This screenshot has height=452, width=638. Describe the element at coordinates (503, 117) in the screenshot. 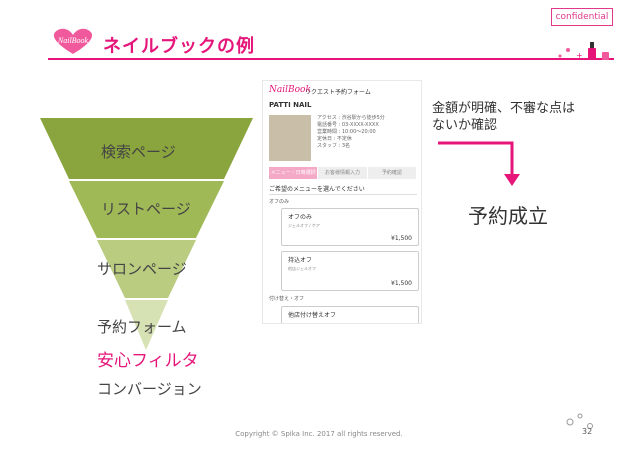

I see `note-text: 金額が明確、不審な点は ないか確認` at that location.